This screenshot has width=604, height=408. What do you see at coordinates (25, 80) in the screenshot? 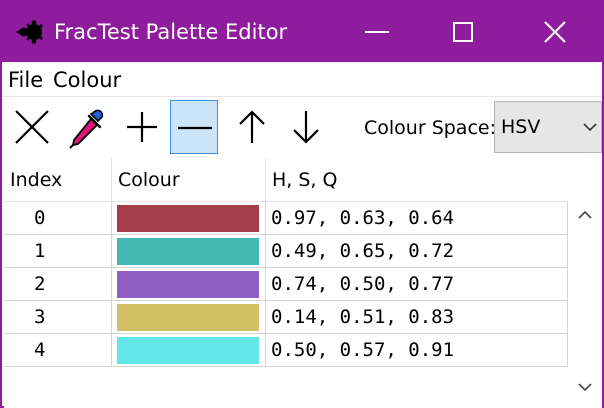
I see `menu-file: File` at bounding box center [25, 80].